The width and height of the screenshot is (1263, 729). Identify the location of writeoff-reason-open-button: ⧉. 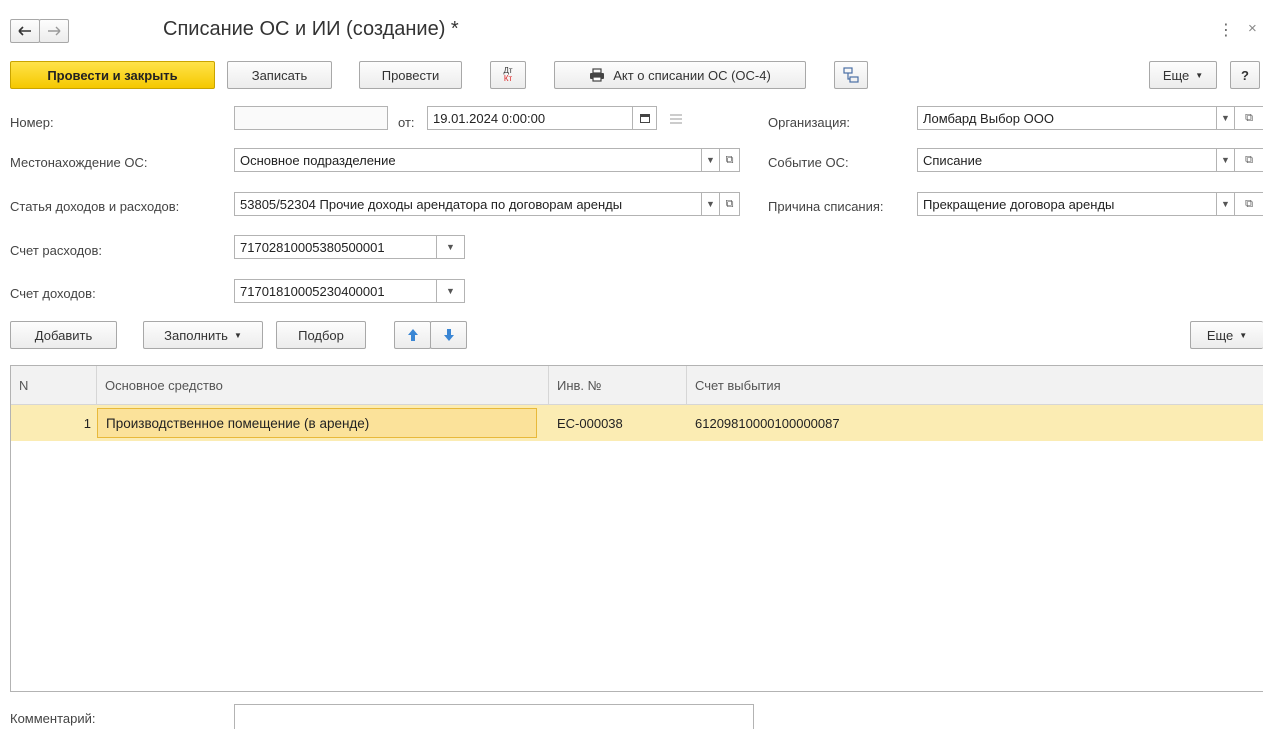
(1249, 204).